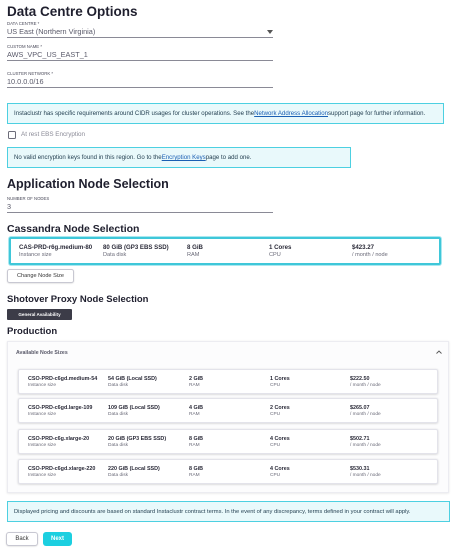 The width and height of the screenshot is (474, 551). I want to click on number-of-nodes-underline, so click(140, 212).